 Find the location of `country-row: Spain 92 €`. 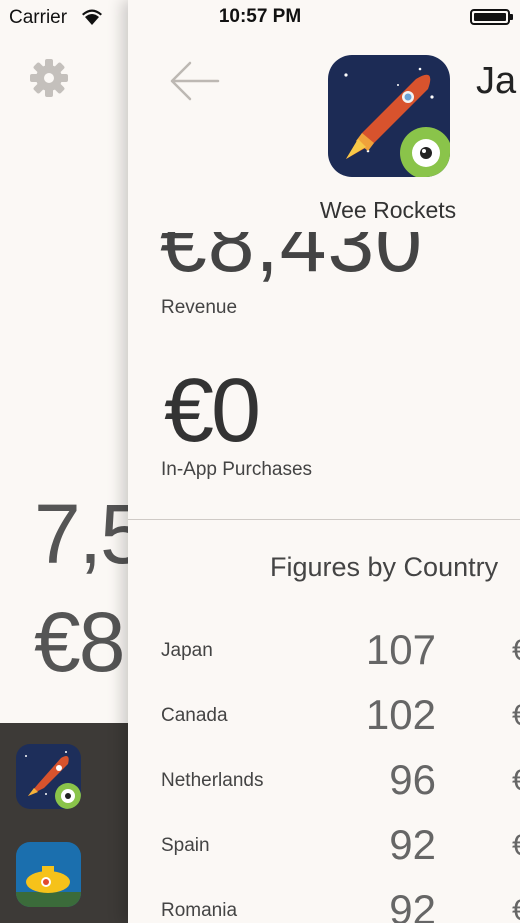

country-row: Spain 92 € is located at coordinates (324, 853).